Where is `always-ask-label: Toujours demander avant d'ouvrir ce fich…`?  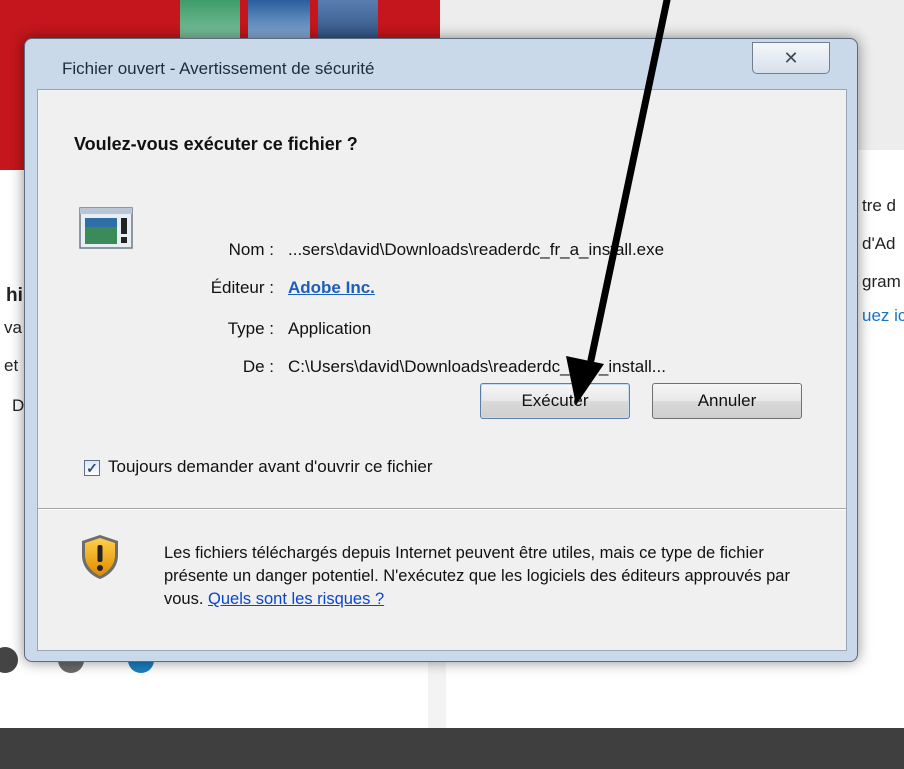 always-ask-label: Toujours demander avant d'ouvrir ce fich… is located at coordinates (270, 467).